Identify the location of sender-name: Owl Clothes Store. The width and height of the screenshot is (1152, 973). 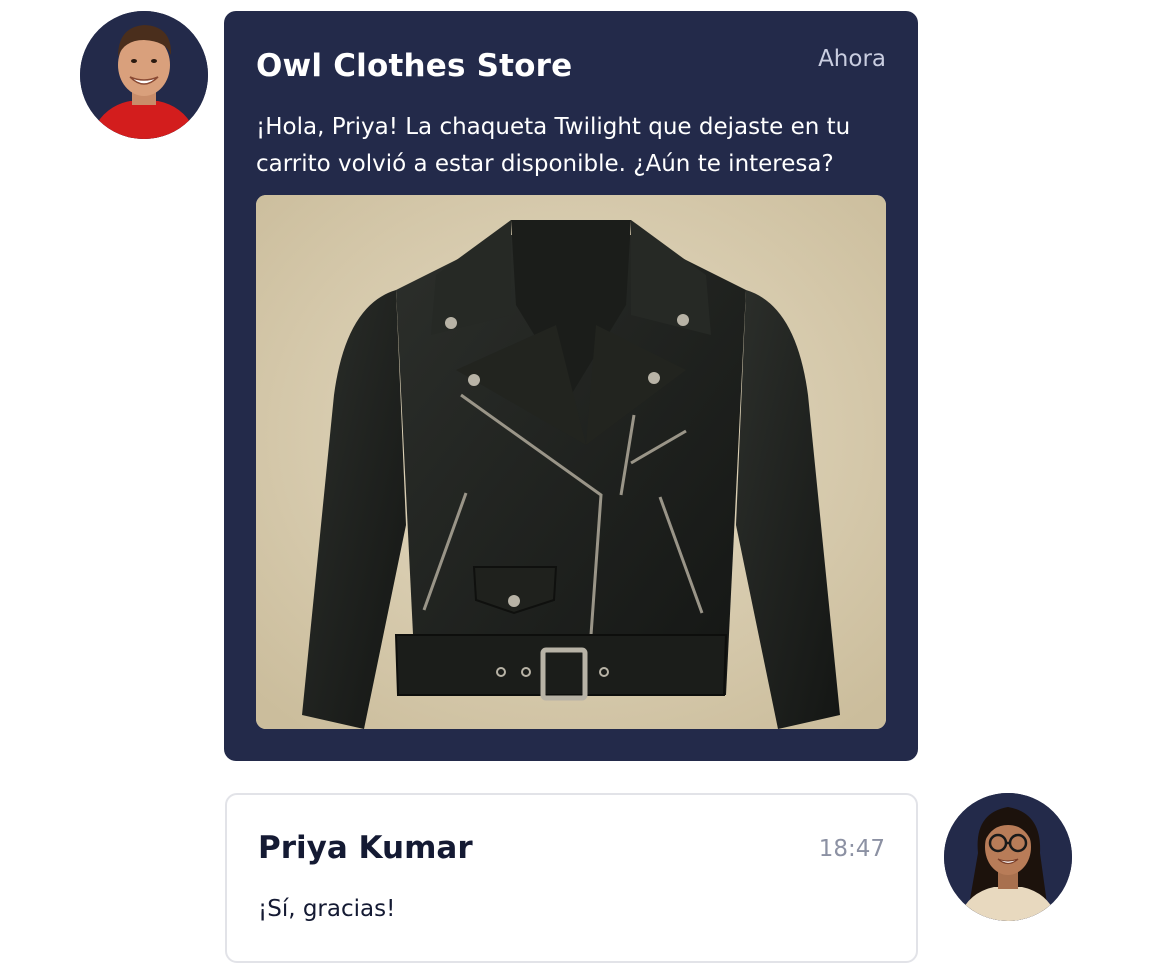
(414, 66).